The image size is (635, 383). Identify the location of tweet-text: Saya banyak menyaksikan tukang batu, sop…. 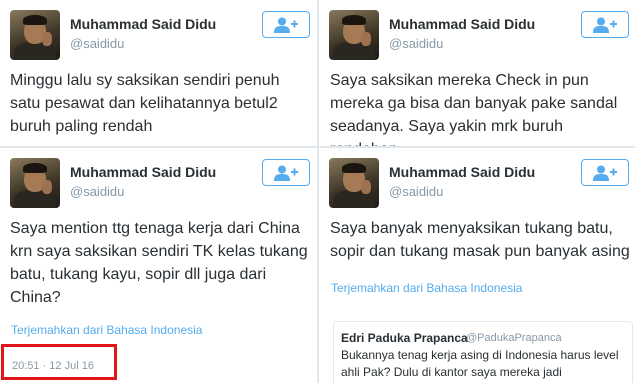
(480, 240).